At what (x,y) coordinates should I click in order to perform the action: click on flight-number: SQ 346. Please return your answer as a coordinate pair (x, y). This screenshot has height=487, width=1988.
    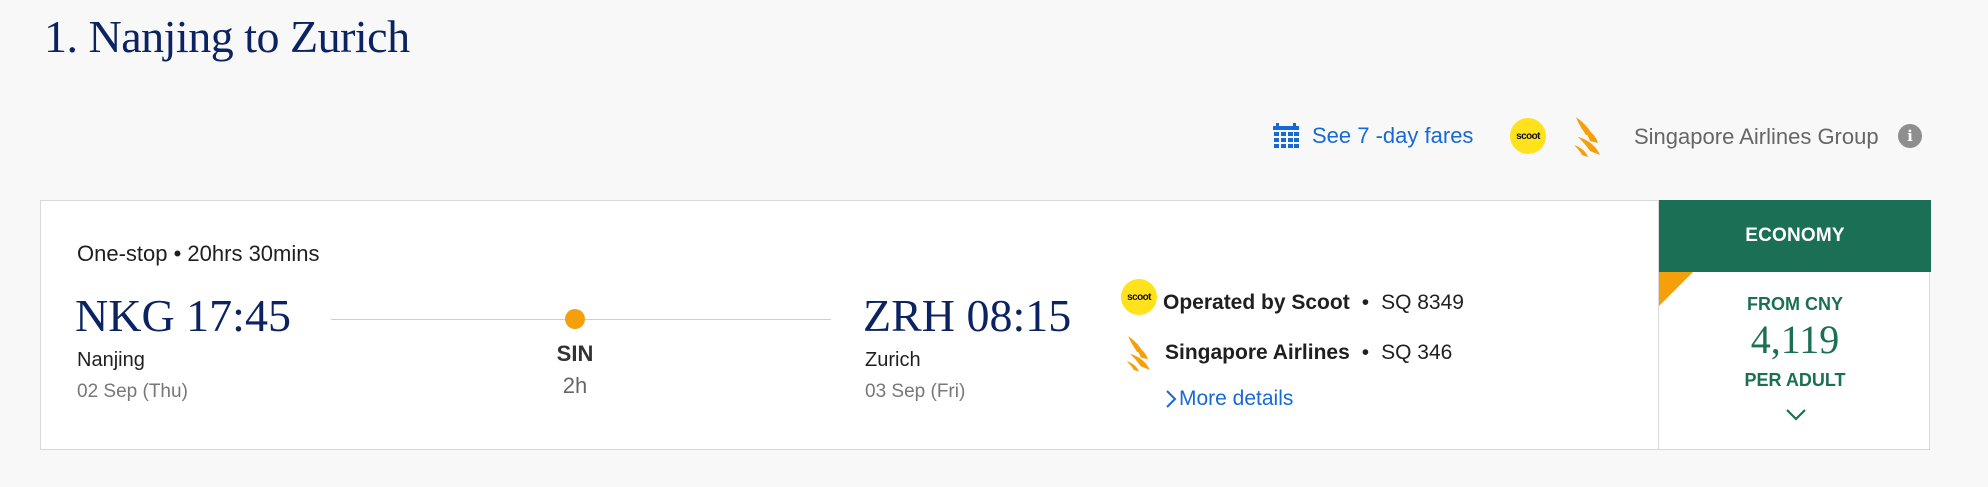
    Looking at the image, I should click on (1417, 352).